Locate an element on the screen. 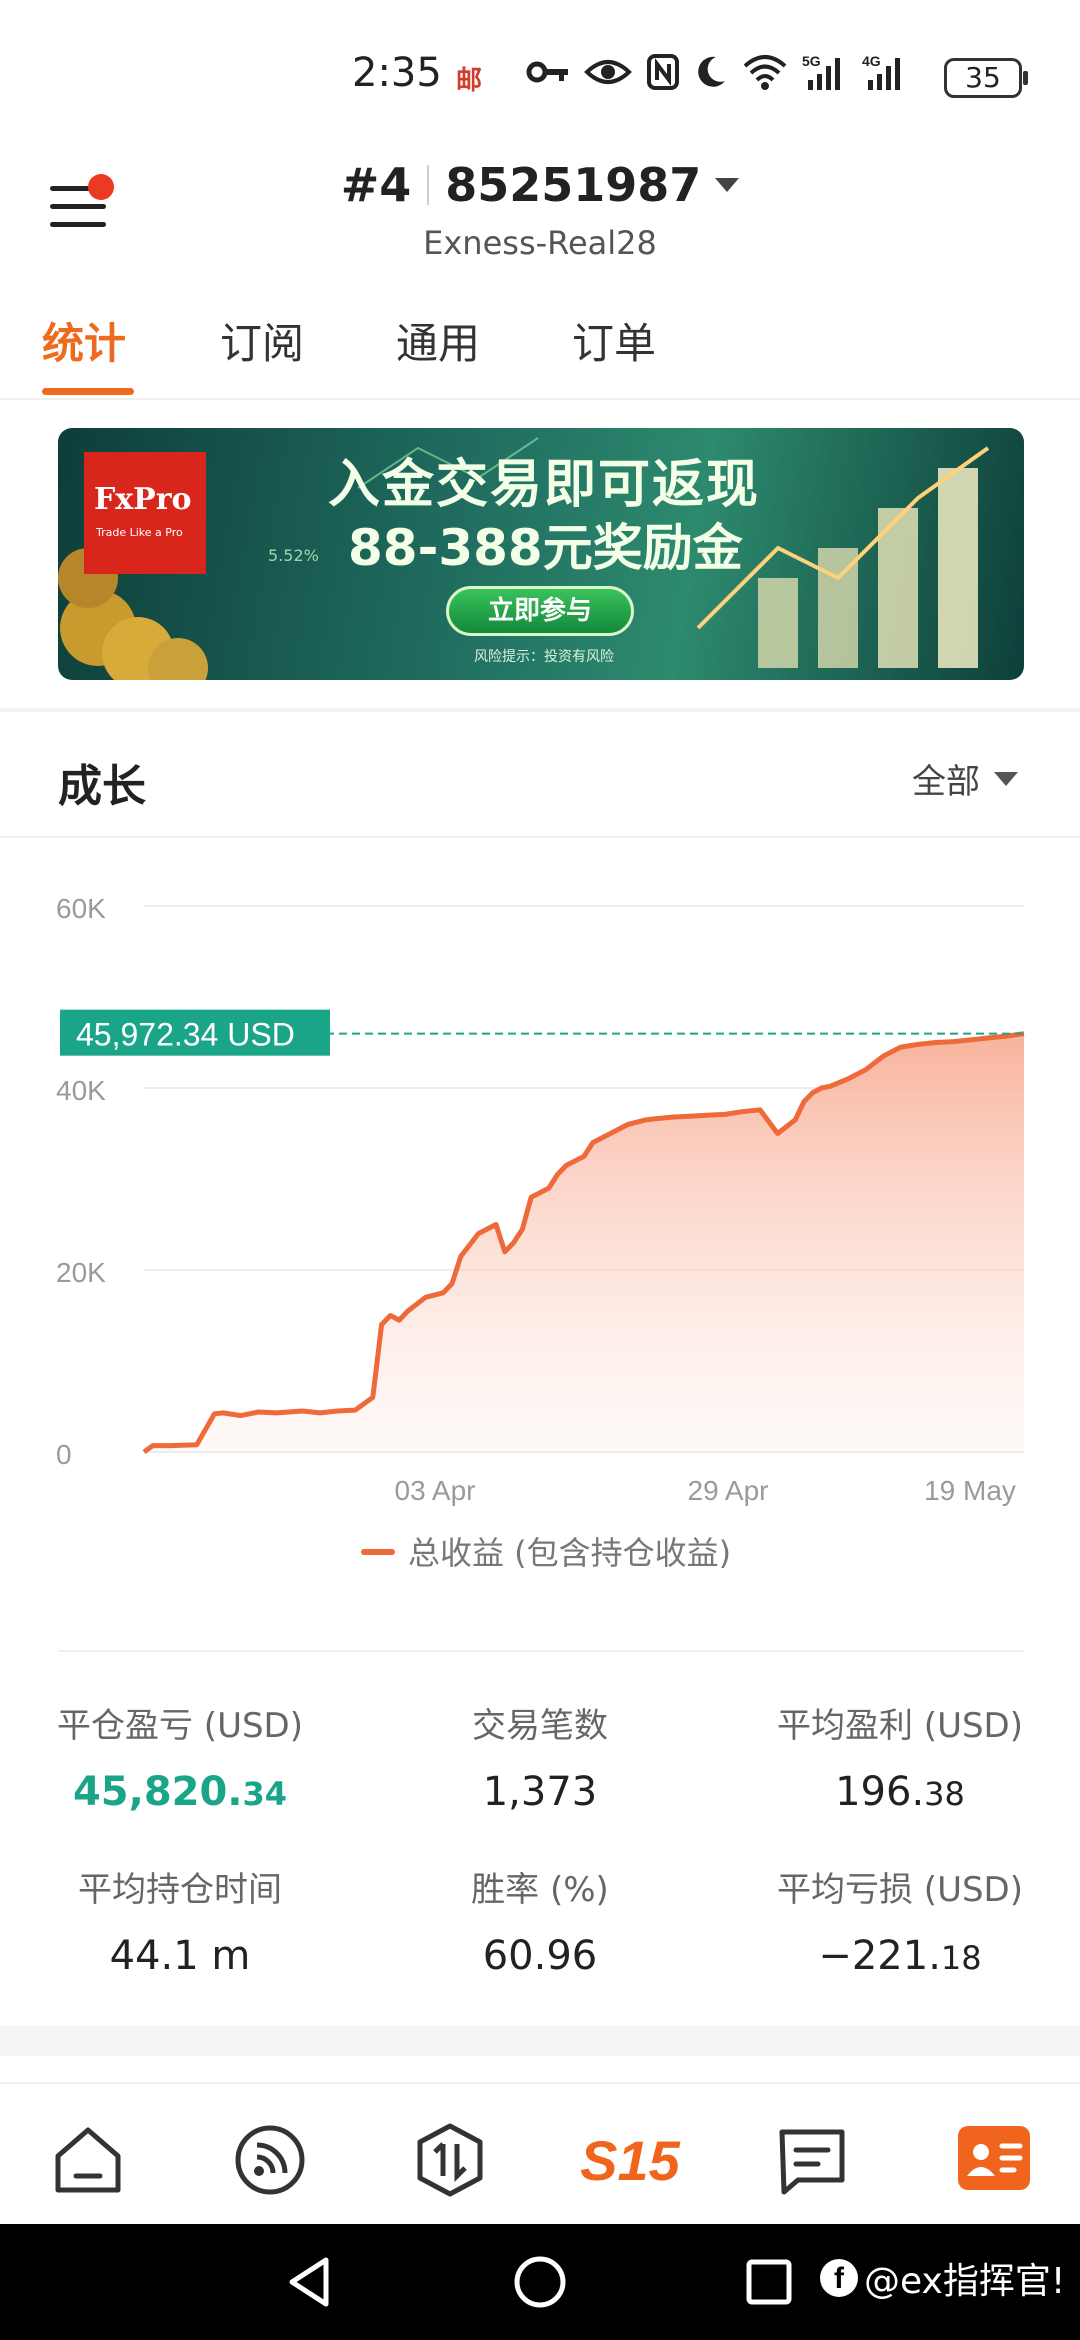 This screenshot has width=1080, height=2340. battery-icon: 35 is located at coordinates (986, 78).